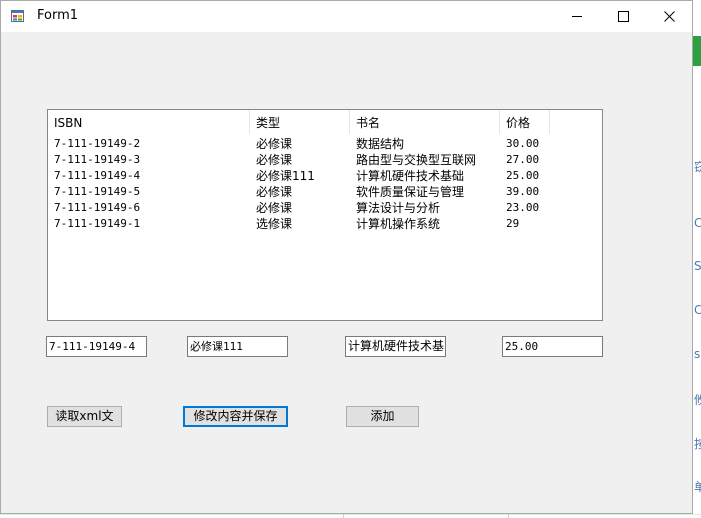 The height and width of the screenshot is (518, 701). I want to click on cell-name: 算法设计与分析, so click(398, 208).